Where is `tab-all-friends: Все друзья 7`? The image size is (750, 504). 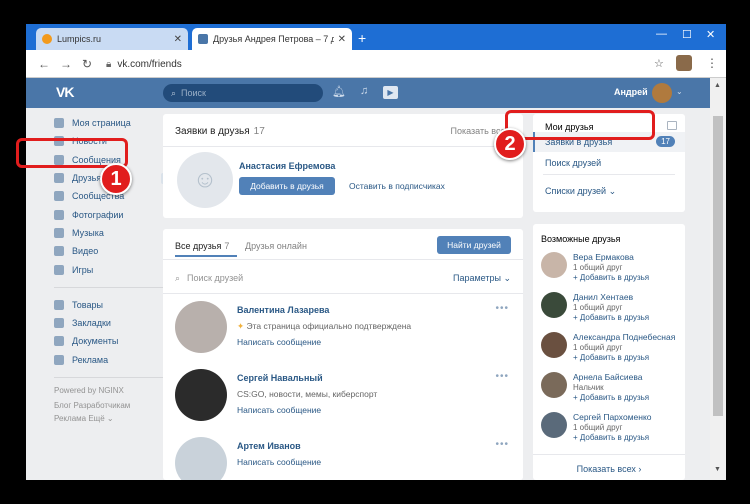 tab-all-friends: Все друзья 7 is located at coordinates (202, 246).